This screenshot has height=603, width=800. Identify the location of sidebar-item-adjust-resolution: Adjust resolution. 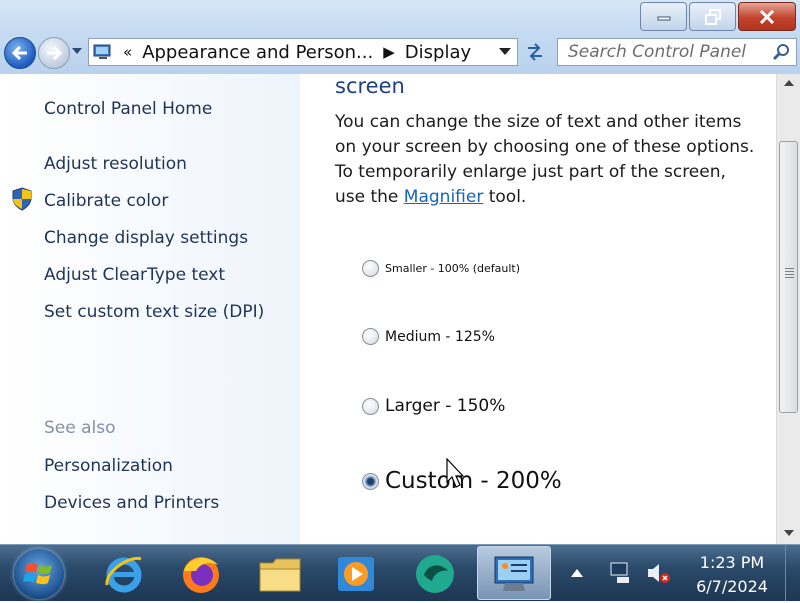
(115, 164).